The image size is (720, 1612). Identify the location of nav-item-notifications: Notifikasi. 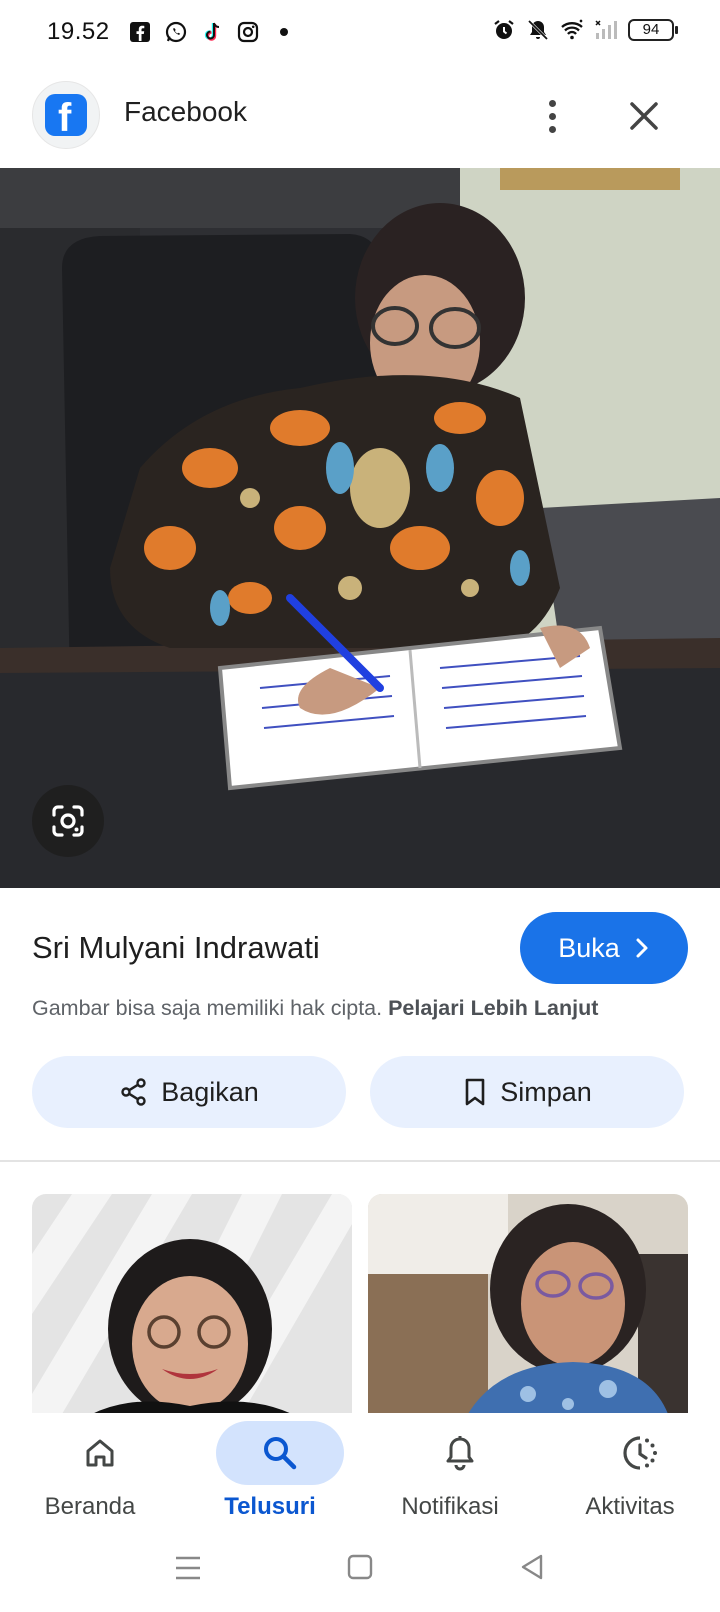
(450, 1470).